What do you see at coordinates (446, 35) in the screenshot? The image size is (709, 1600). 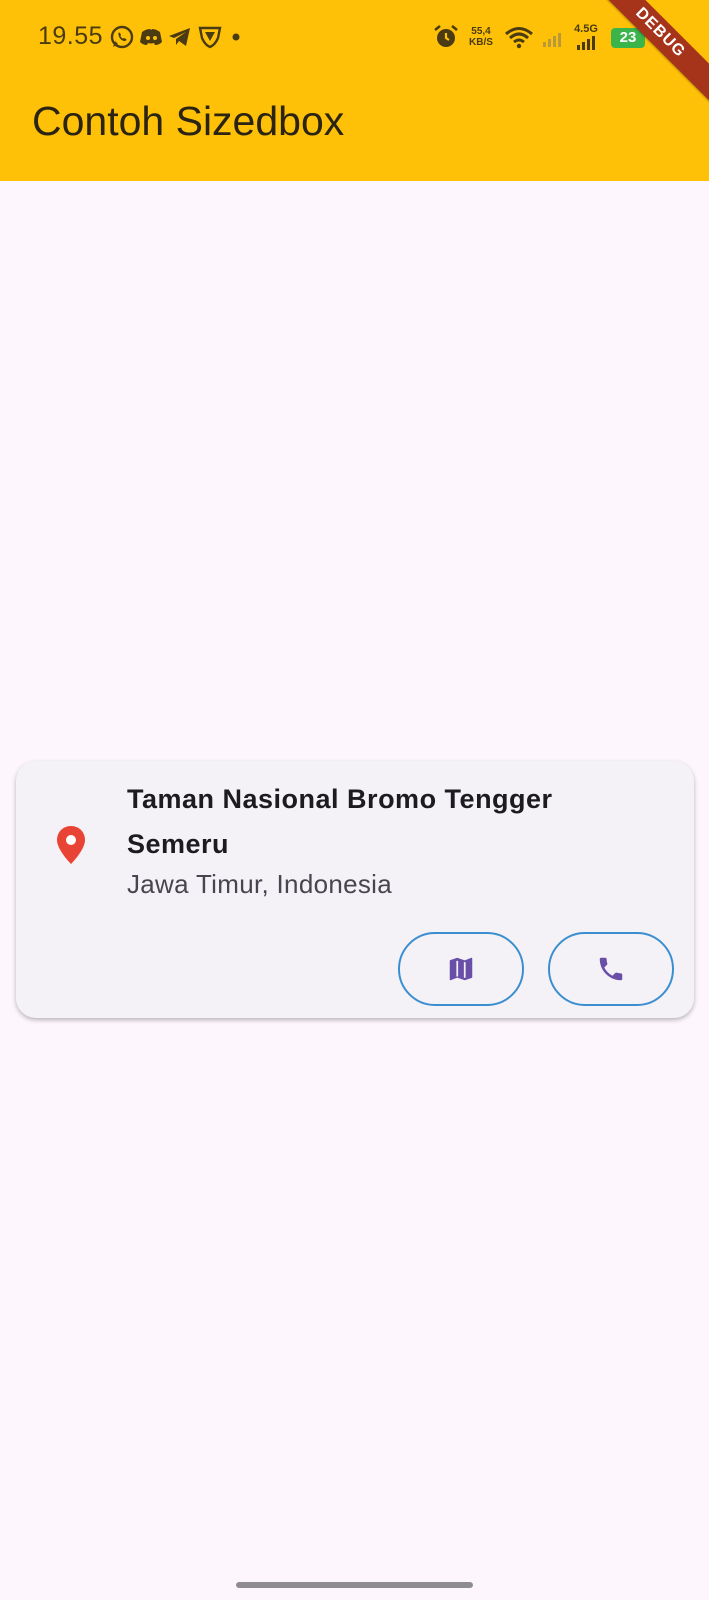 I see `alarm-icon` at bounding box center [446, 35].